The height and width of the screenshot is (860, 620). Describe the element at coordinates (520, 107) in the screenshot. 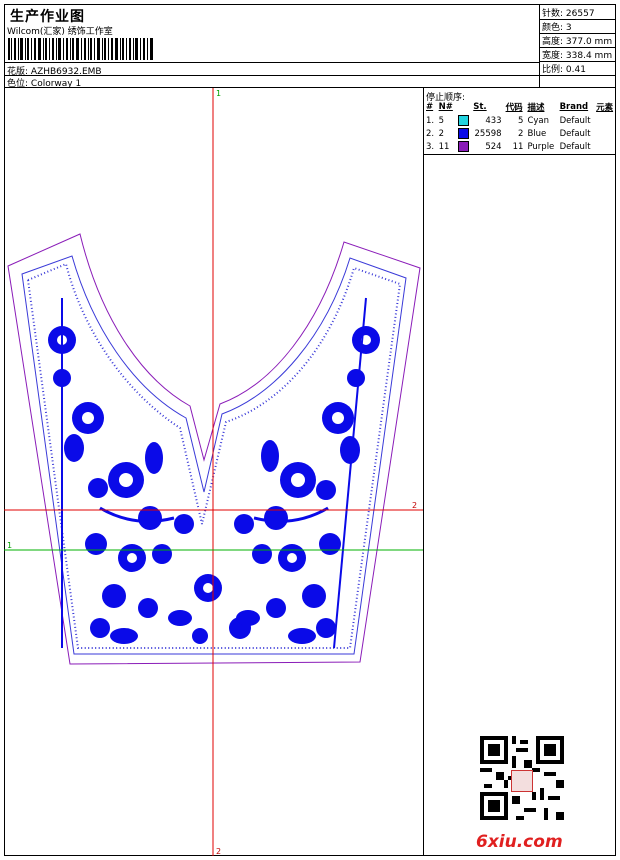

I see `table-header: # N# St. 代码 描述 Brand 元素` at that location.